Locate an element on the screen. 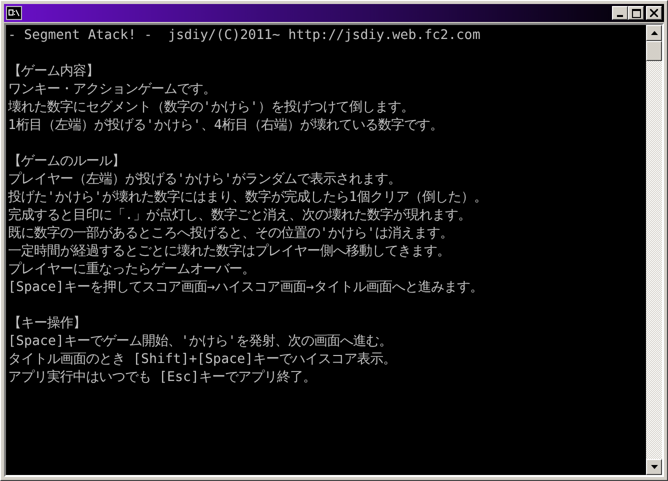 Image resolution: width=668 pixels, height=481 pixels. scroll-up-button is located at coordinates (654, 33).